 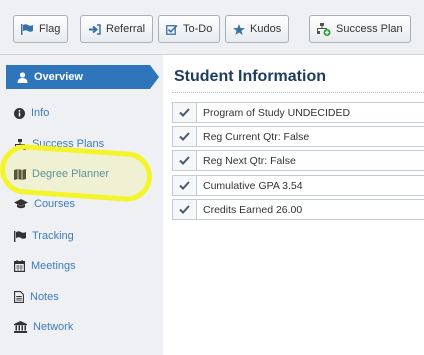 I want to click on sidebar-item-label: Overview, so click(x=58, y=77).